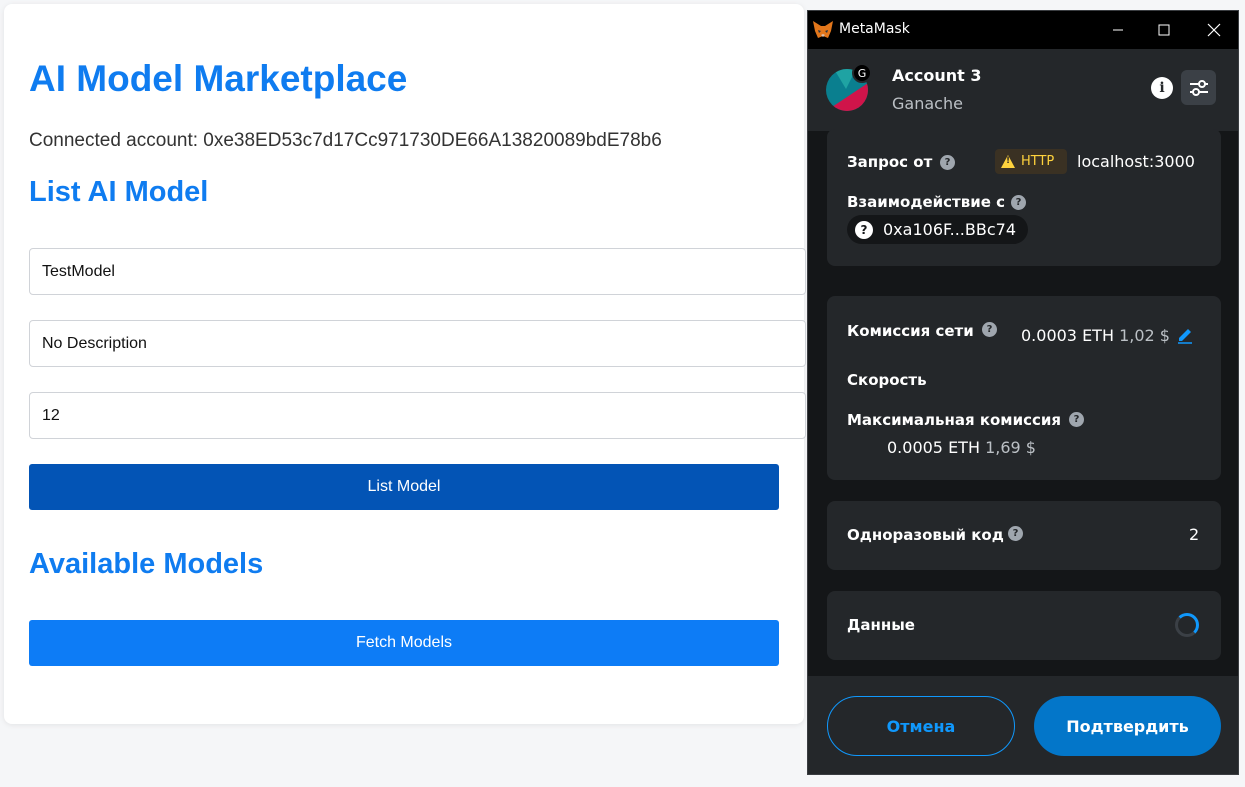 The image size is (1245, 787). Describe the element at coordinates (862, 73) in the screenshot. I see `network-badge: G` at that location.